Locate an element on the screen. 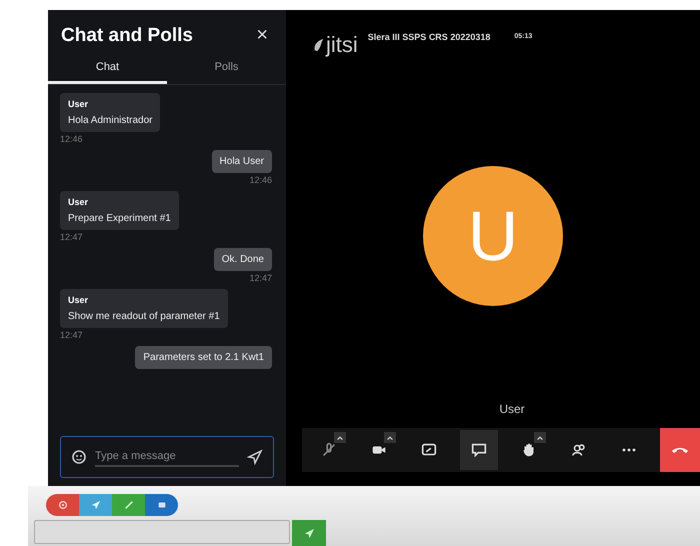 The width and height of the screenshot is (700, 546). phone-icon is located at coordinates (680, 450).